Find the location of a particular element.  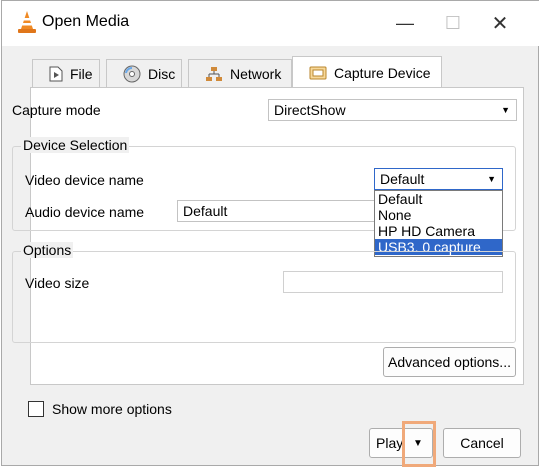

video-size-input is located at coordinates (393, 282).